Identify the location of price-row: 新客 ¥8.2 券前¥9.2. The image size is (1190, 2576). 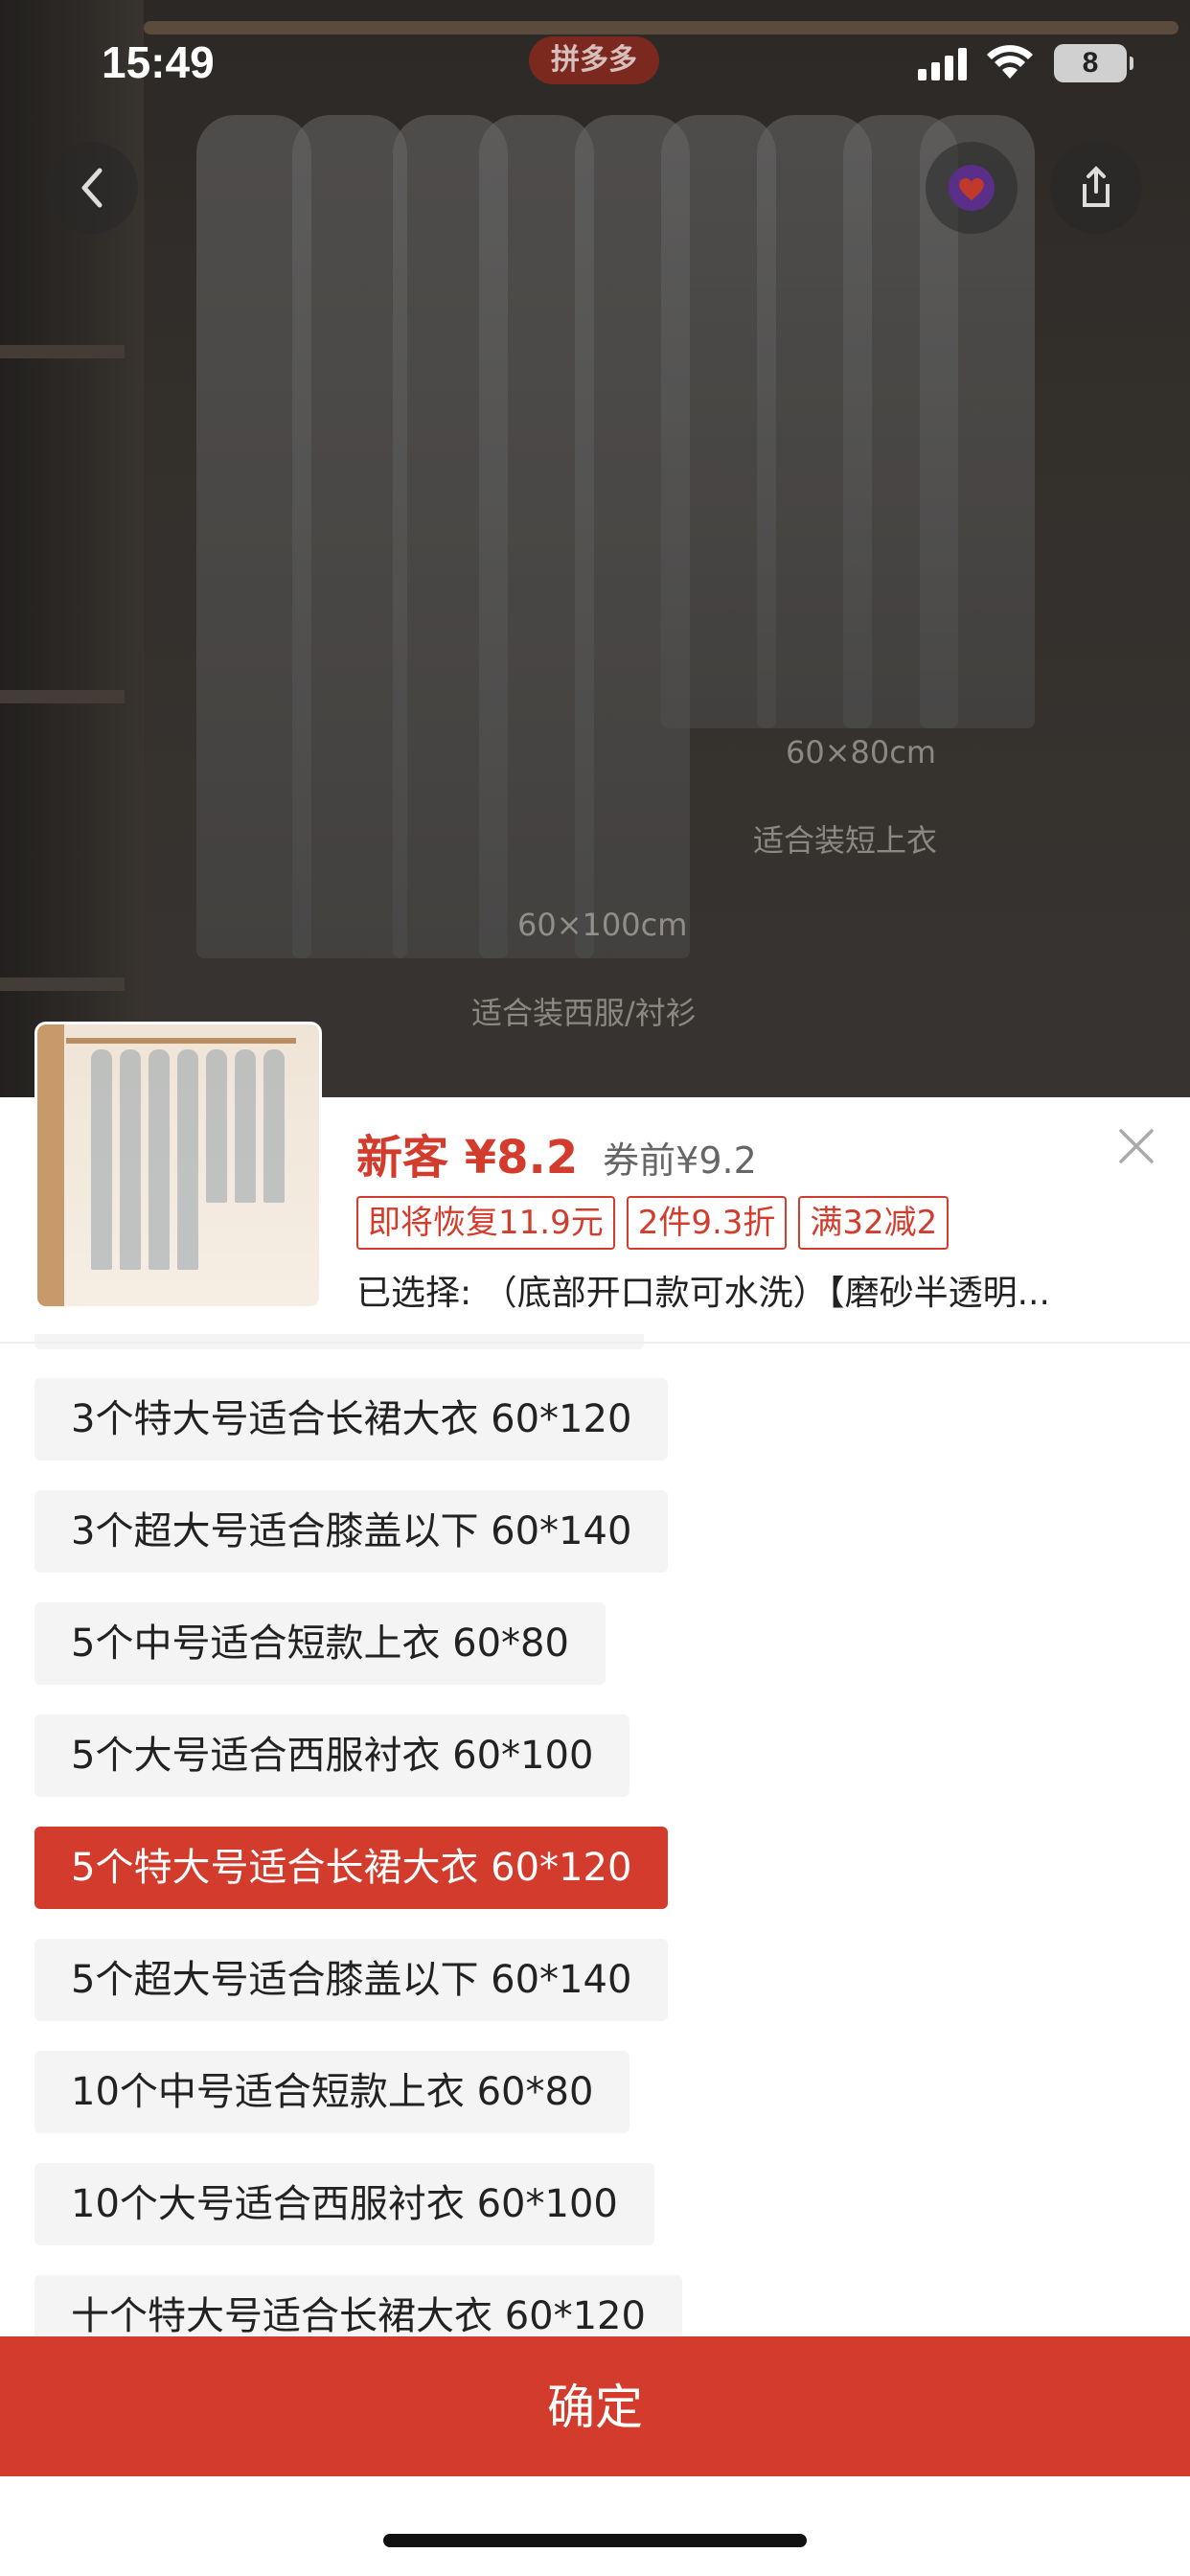
(557, 1153).